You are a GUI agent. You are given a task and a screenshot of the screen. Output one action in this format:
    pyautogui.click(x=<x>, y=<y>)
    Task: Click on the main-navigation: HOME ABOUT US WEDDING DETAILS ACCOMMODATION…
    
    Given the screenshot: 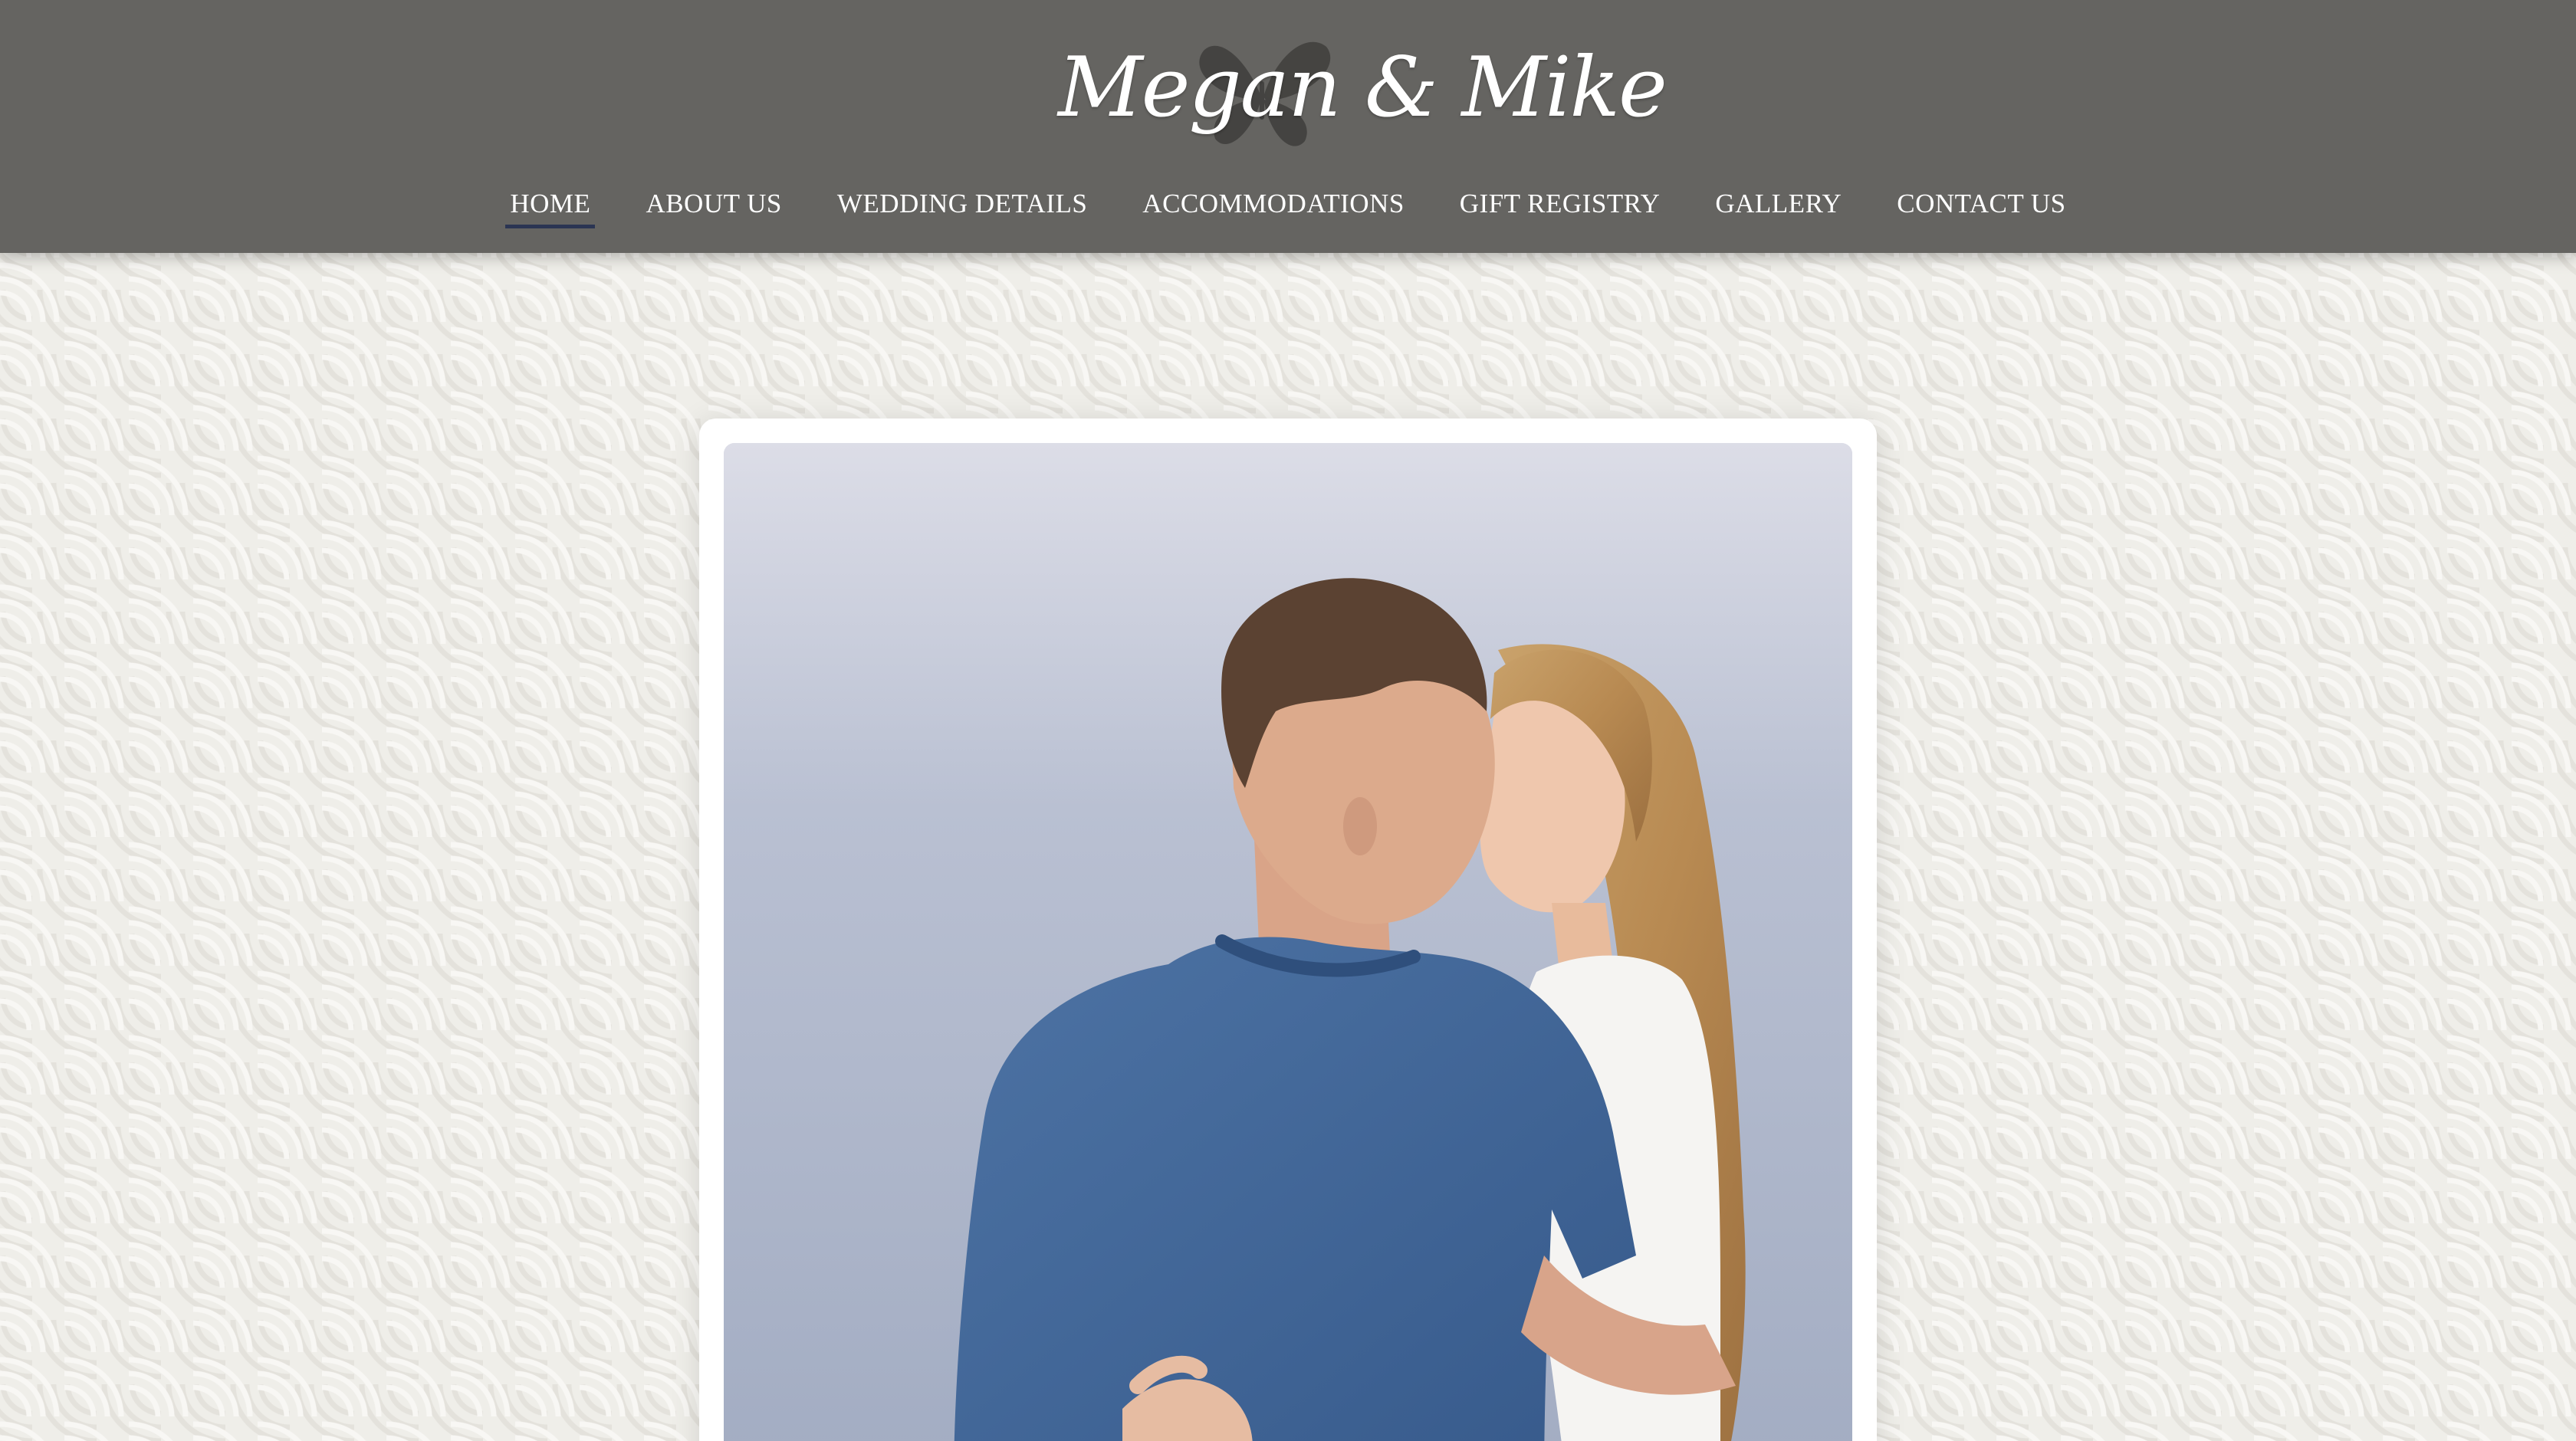 What is the action you would take?
    pyautogui.click(x=1288, y=212)
    